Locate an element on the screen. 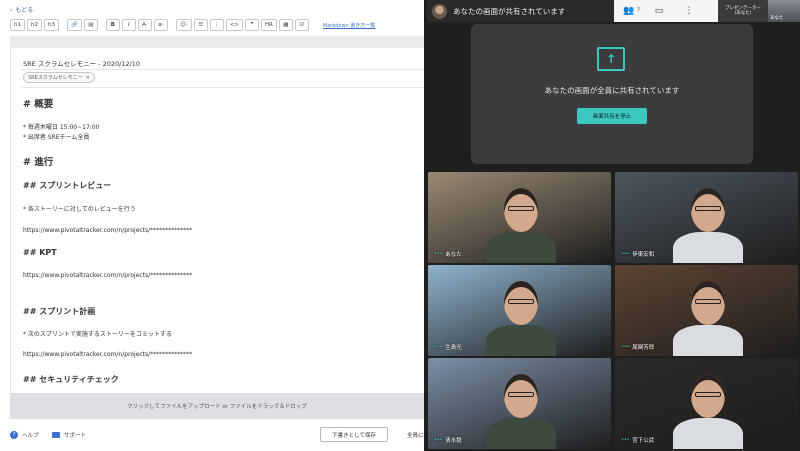  more-icon: ⋮ is located at coordinates (689, 11).